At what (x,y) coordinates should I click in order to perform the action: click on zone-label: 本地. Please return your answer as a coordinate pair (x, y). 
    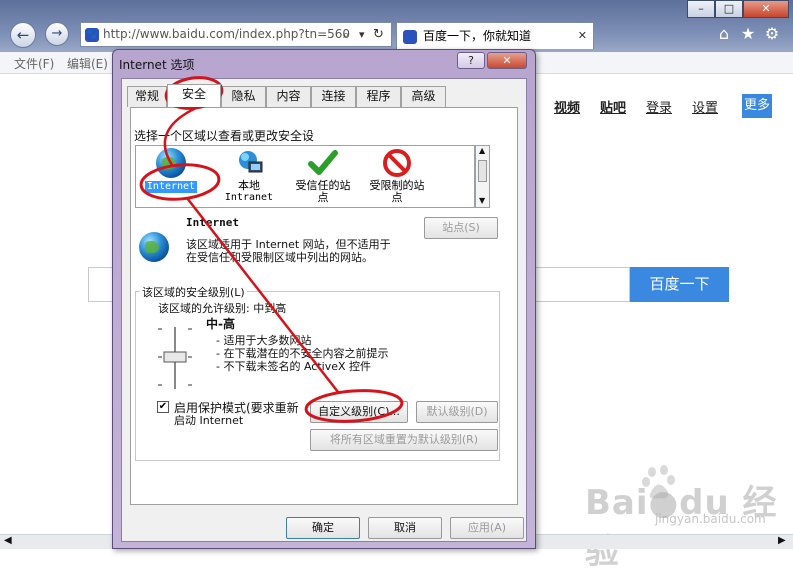
    Looking at the image, I should click on (249, 185).